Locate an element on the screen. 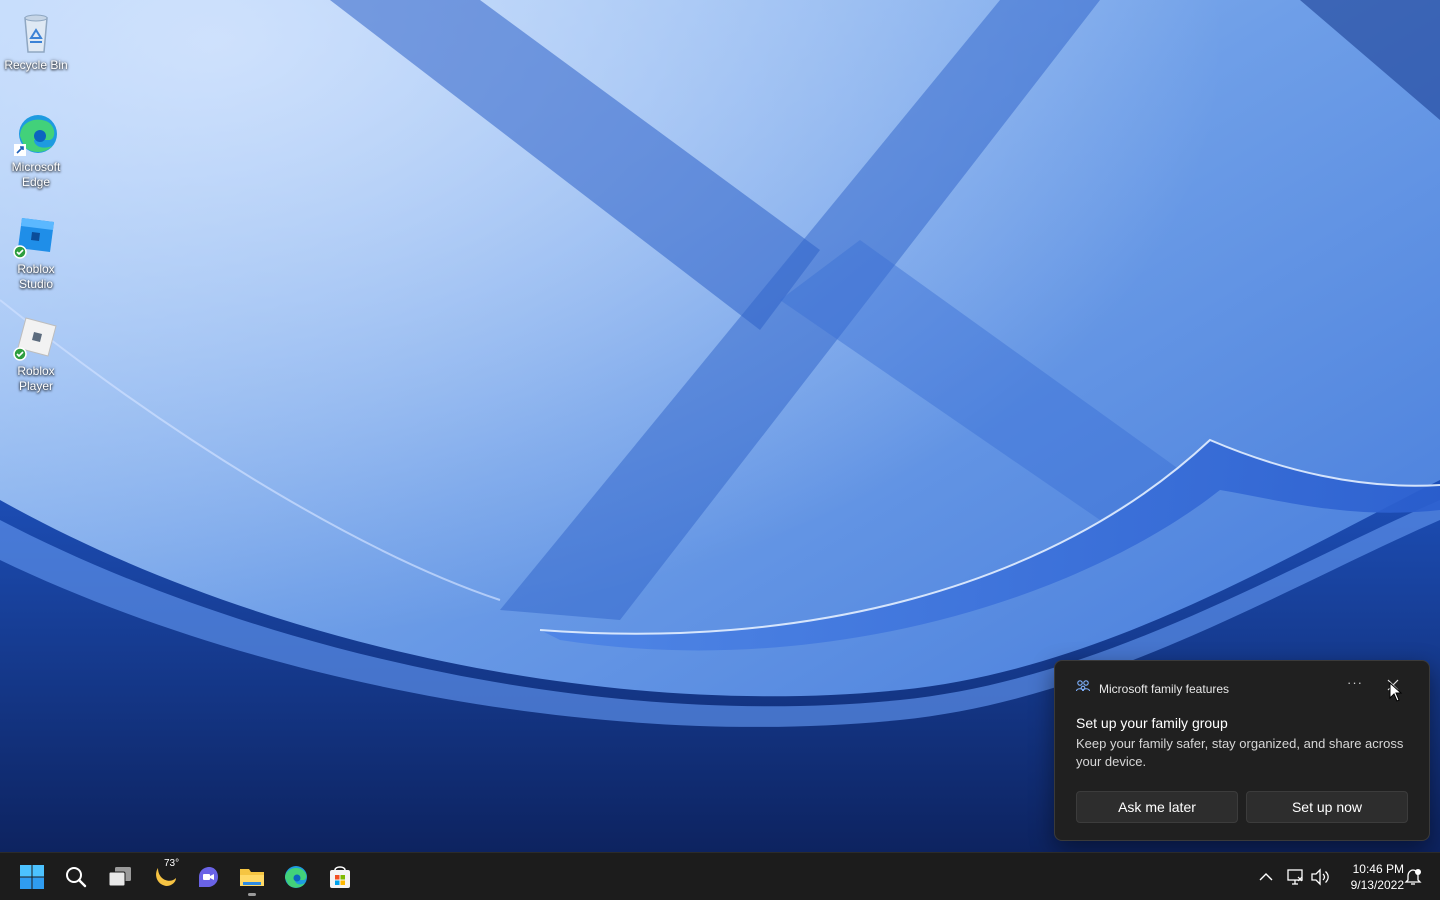 The width and height of the screenshot is (1440, 900). desktop-icon-microsoft-edge: Microsoft Edge is located at coordinates (36, 150).